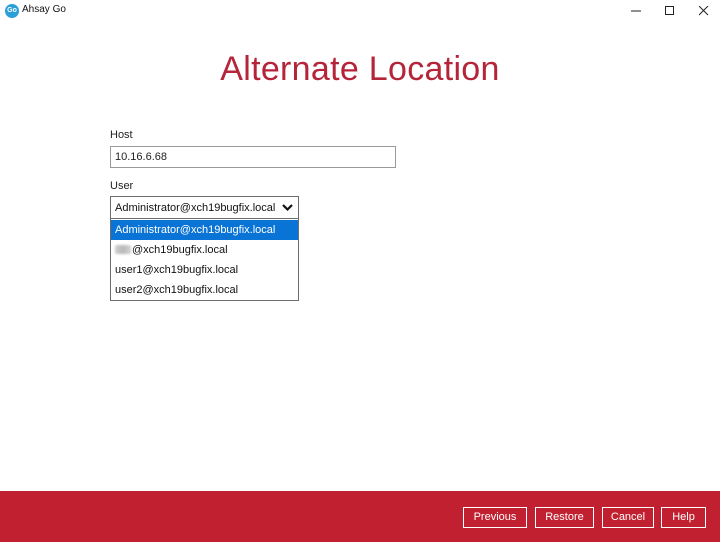 The image size is (720, 542). Describe the element at coordinates (204, 290) in the screenshot. I see `user-option: user2@xch19bugfix.local` at that location.